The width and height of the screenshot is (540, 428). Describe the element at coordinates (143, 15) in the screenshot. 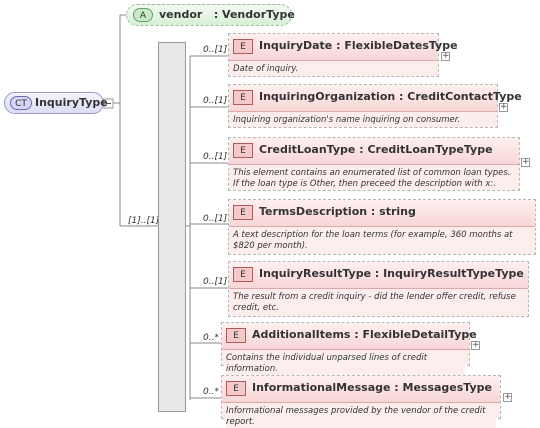

I see `attribute-badge: A` at that location.